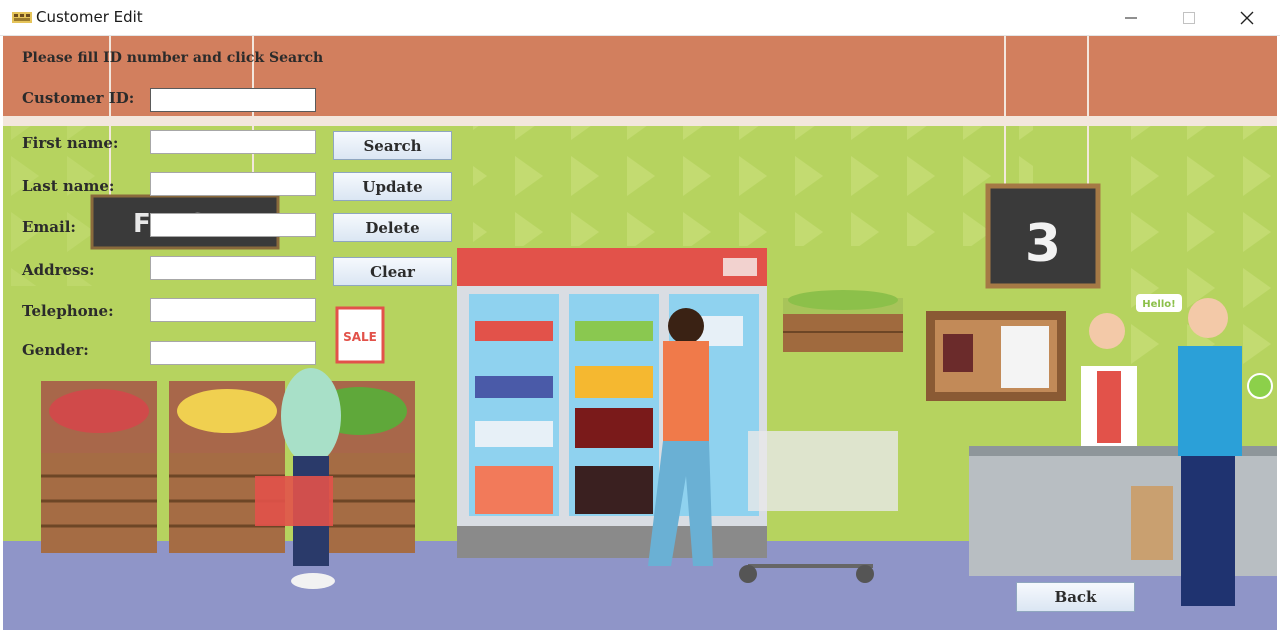 The image size is (1280, 630). What do you see at coordinates (233, 225) in the screenshot?
I see `email-field` at bounding box center [233, 225].